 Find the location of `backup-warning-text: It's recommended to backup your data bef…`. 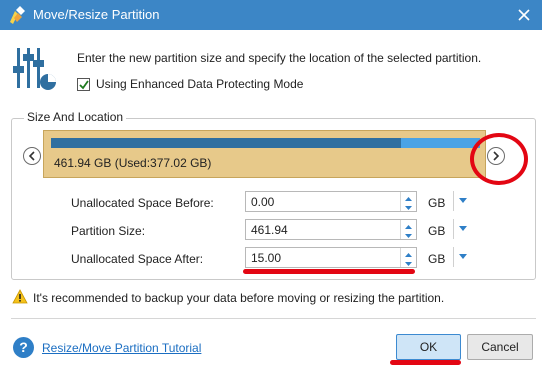

backup-warning-text: It's recommended to backup your data bef… is located at coordinates (239, 298).